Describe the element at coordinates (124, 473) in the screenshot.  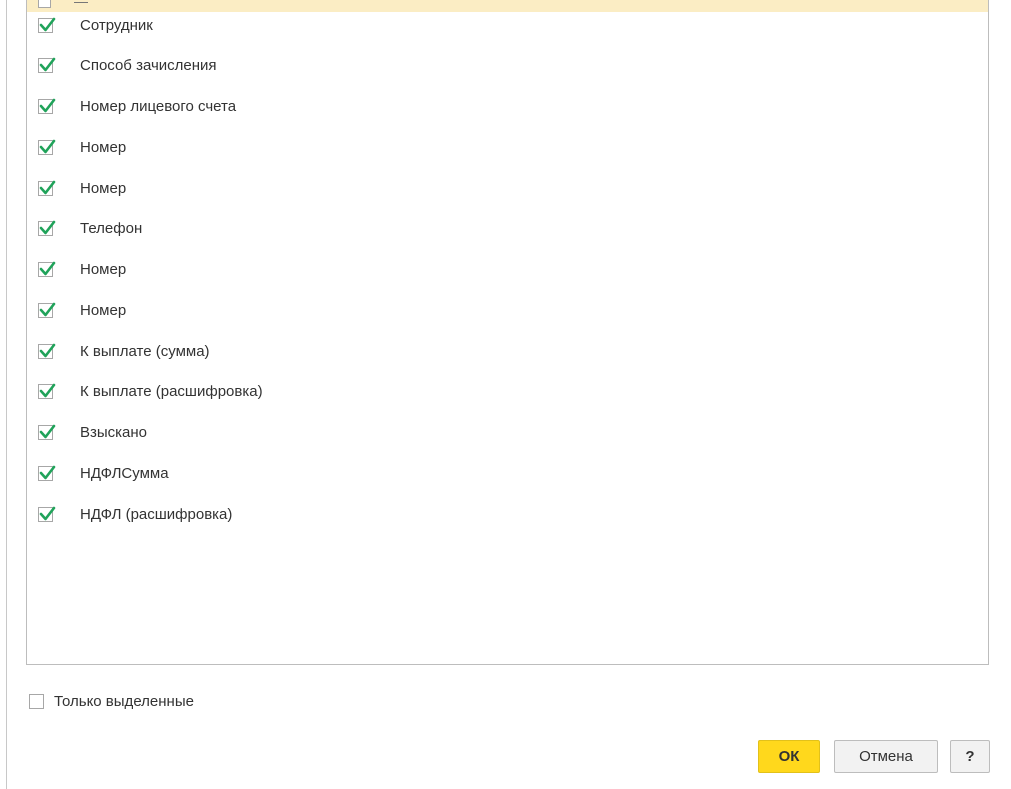
I see `field-label: НДФЛСумма` at that location.